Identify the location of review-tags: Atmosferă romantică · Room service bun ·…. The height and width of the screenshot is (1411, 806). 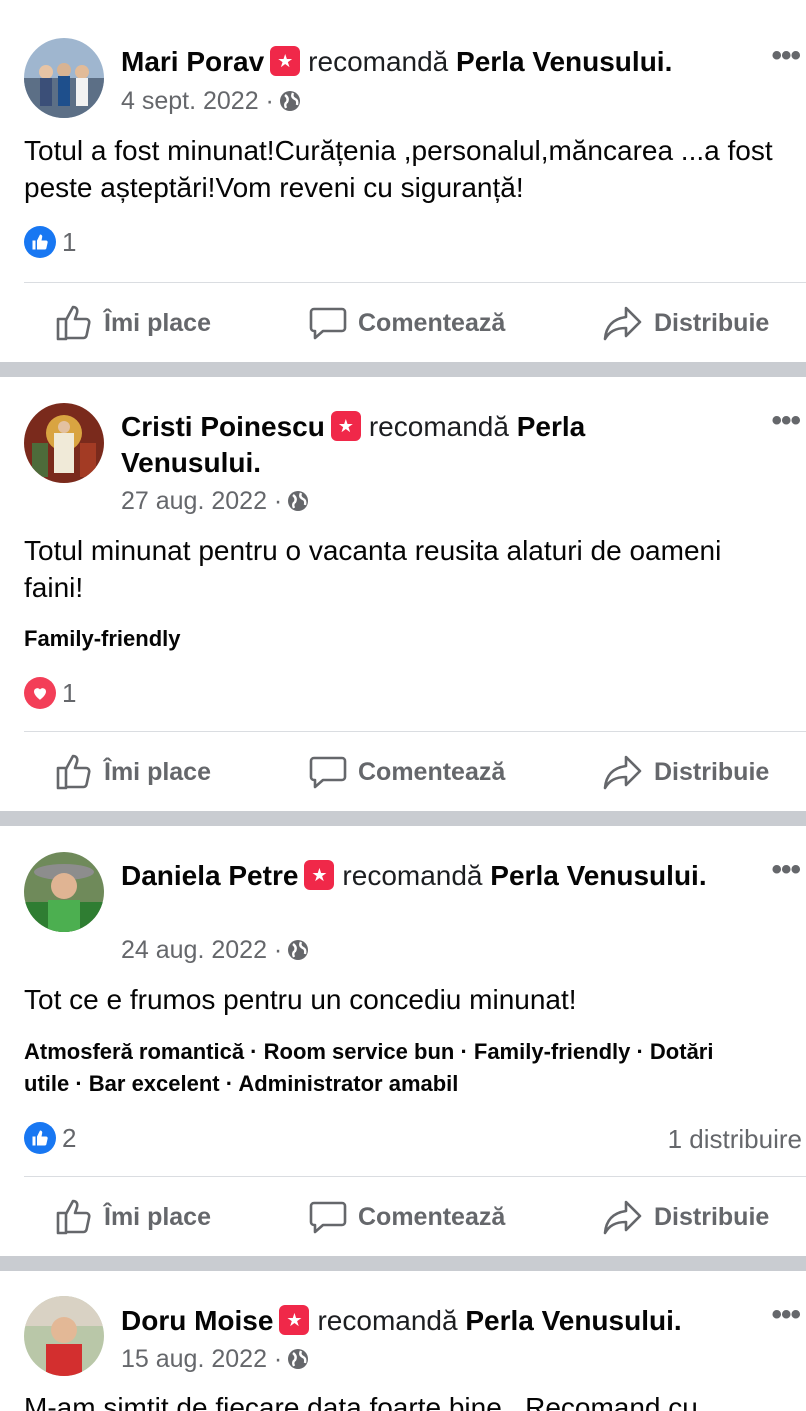
(369, 1067).